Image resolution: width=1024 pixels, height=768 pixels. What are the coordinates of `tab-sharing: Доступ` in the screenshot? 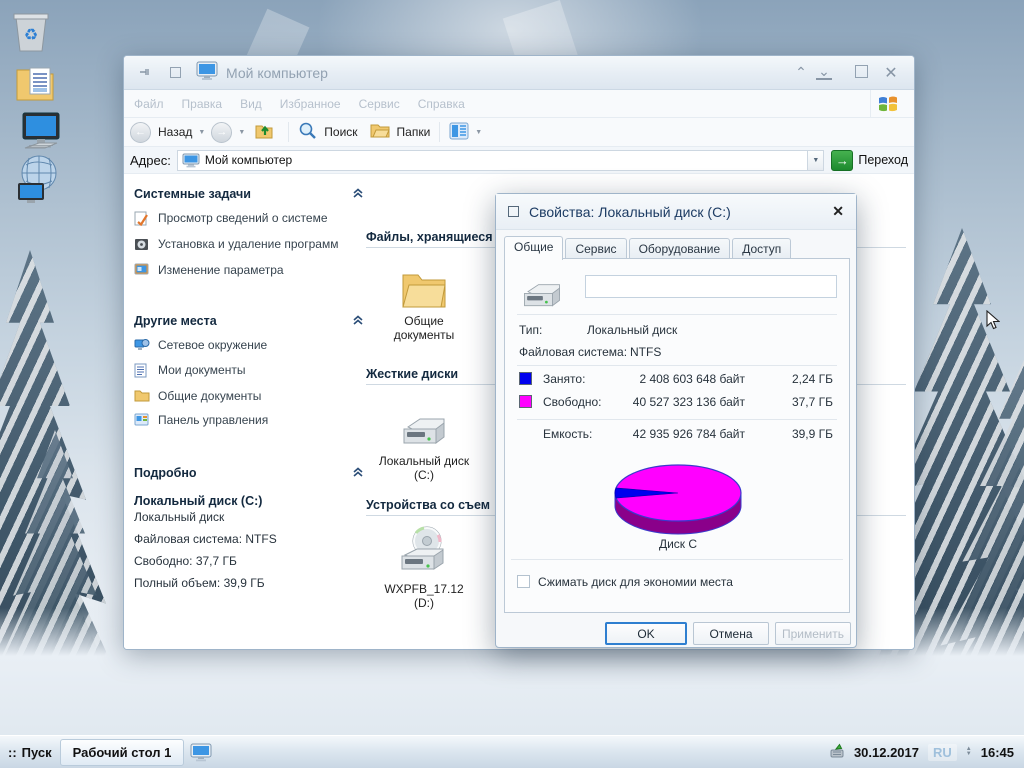 It's located at (762, 249).